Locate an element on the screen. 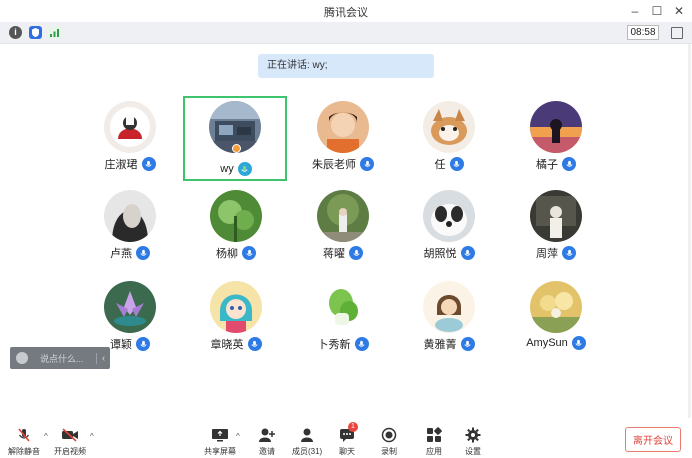  apps-label: 应用 is located at coordinates (434, 451).